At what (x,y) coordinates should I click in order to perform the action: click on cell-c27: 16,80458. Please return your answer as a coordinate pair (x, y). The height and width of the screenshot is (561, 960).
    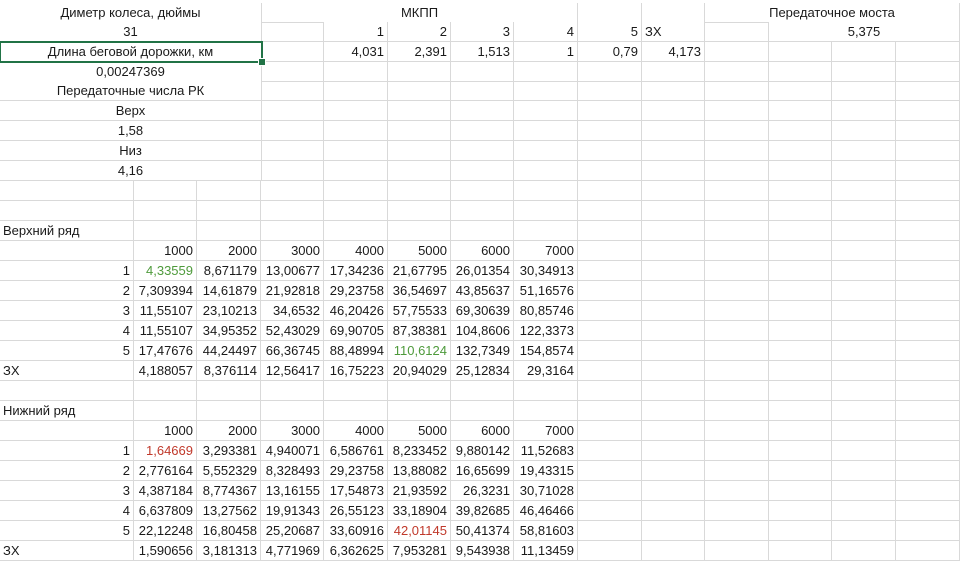
    Looking at the image, I should click on (229, 531).